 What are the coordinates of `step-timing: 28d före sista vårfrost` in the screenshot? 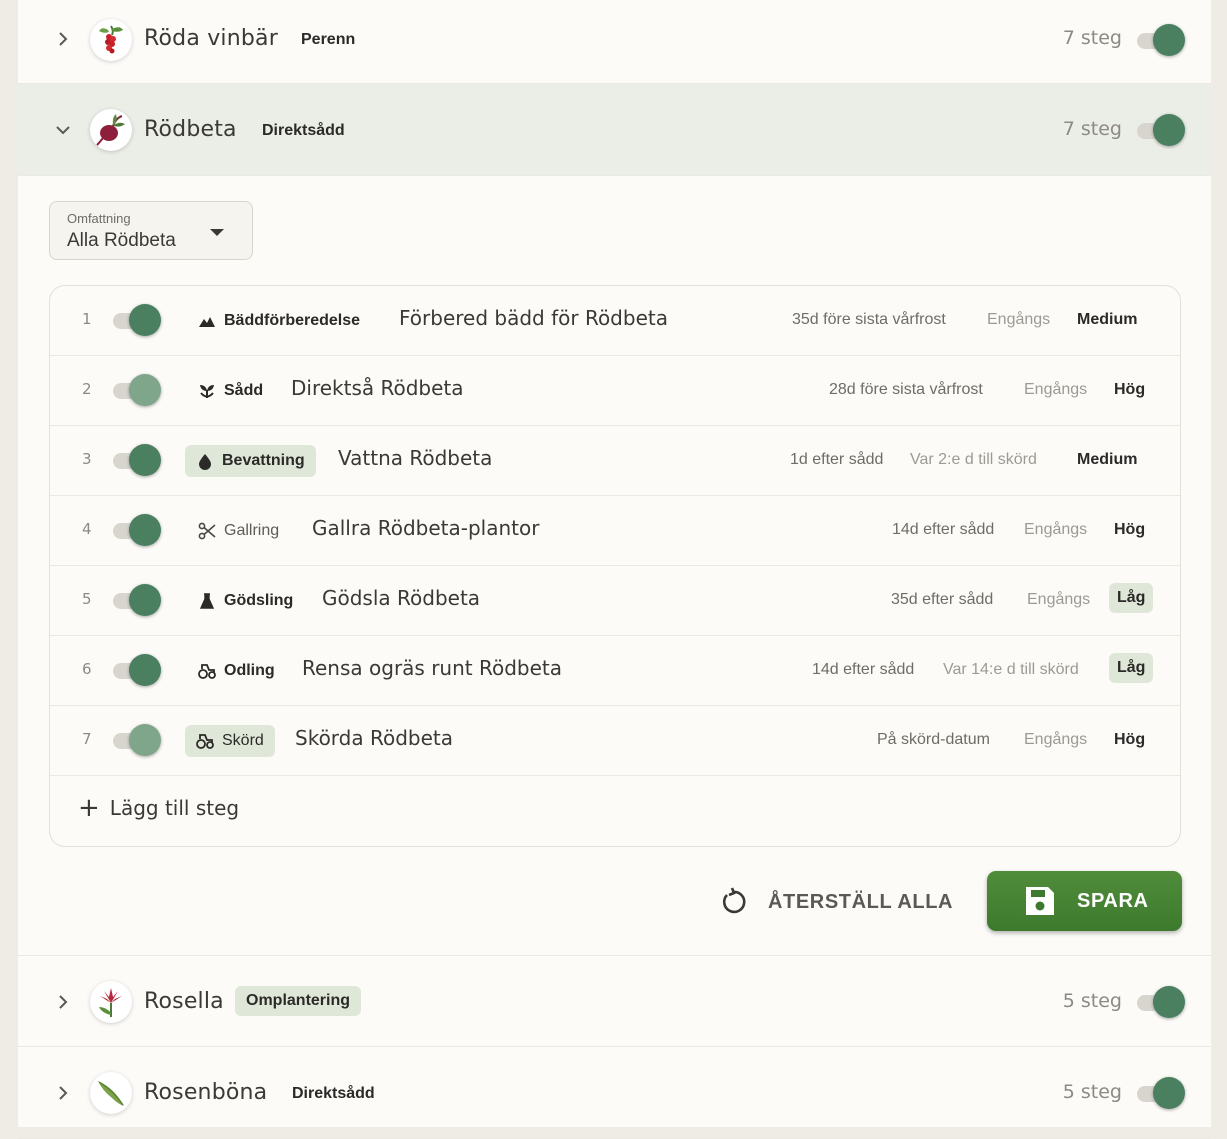 It's located at (906, 389).